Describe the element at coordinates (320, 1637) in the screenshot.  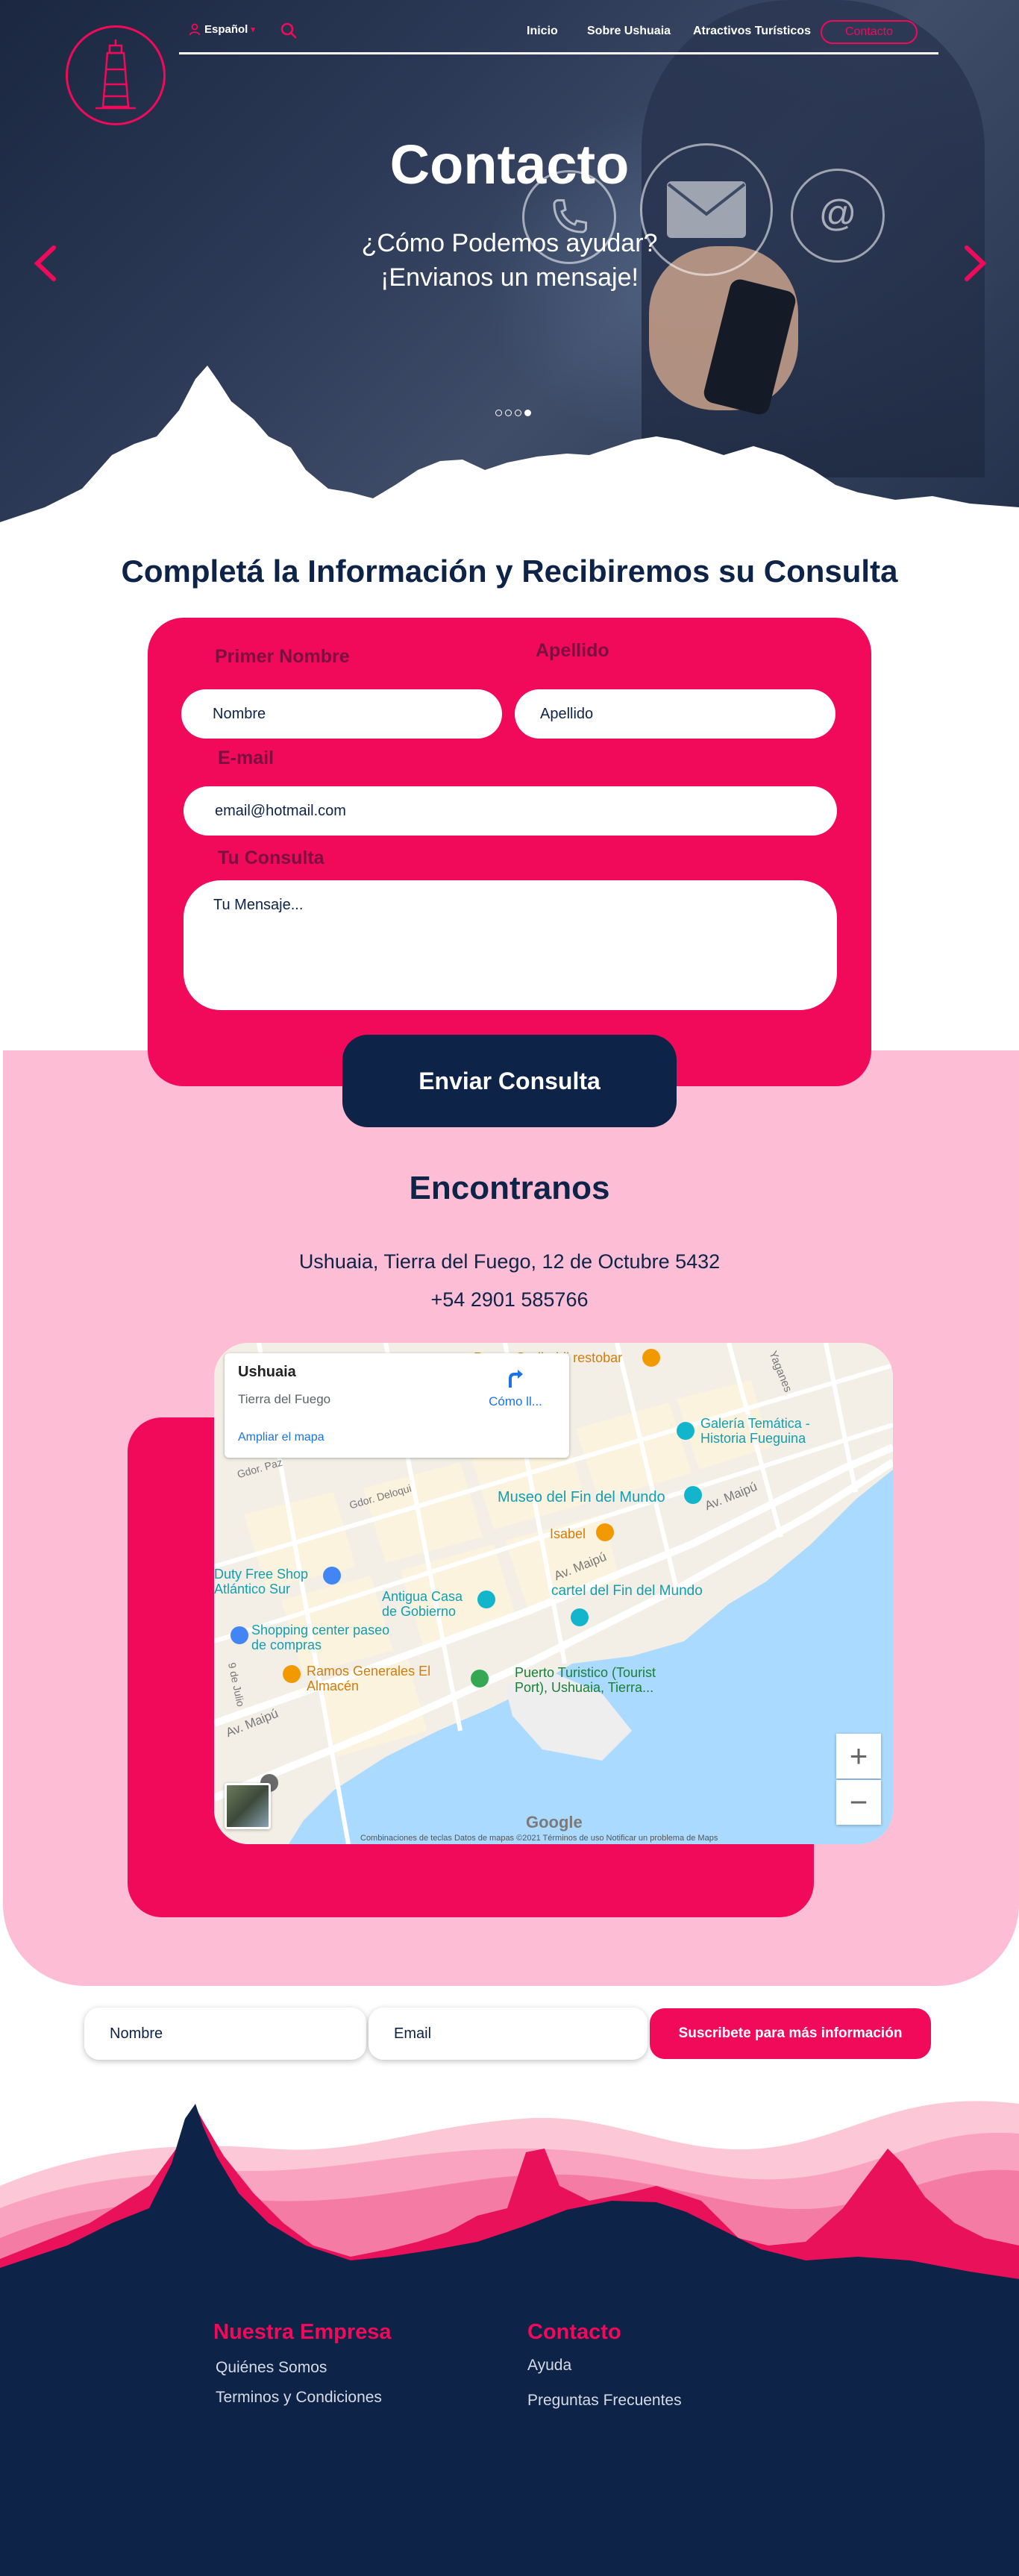
I see `map-label-shopping: Shopping center paseo de compras` at that location.